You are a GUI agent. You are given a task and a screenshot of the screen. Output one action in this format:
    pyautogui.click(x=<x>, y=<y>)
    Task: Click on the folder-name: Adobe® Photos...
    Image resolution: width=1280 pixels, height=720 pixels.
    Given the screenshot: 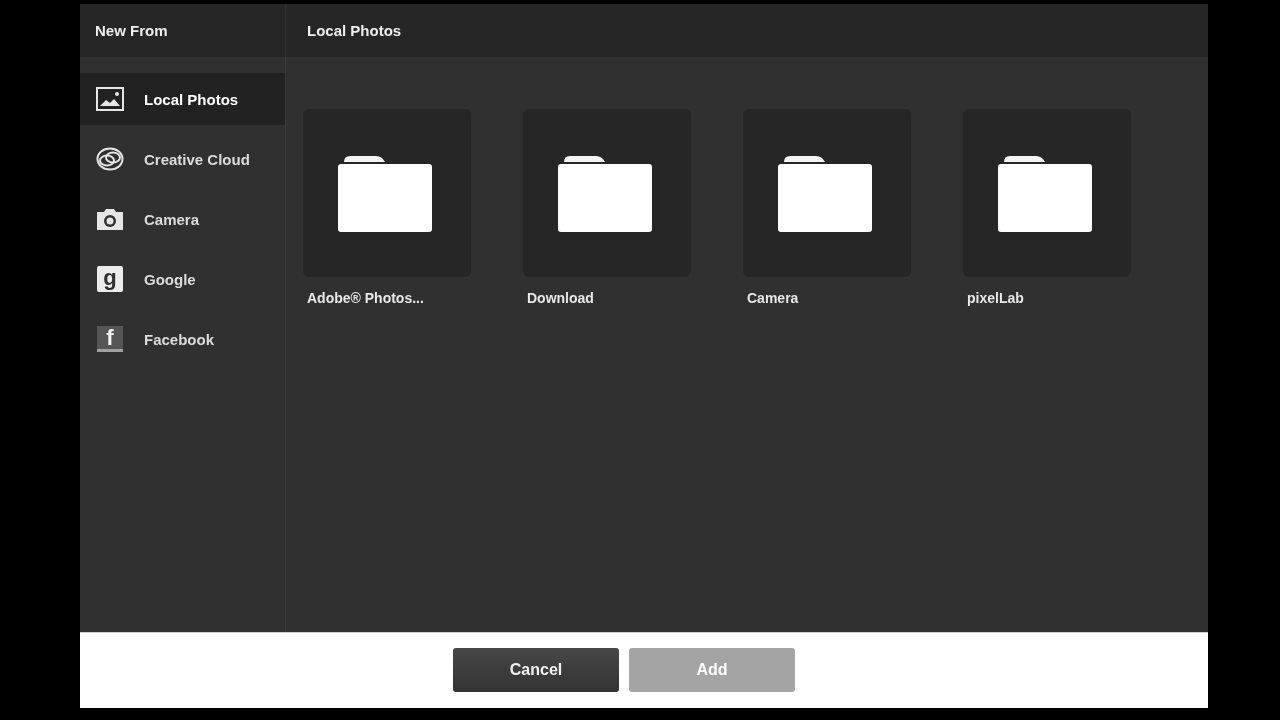 What is the action you would take?
    pyautogui.click(x=365, y=298)
    